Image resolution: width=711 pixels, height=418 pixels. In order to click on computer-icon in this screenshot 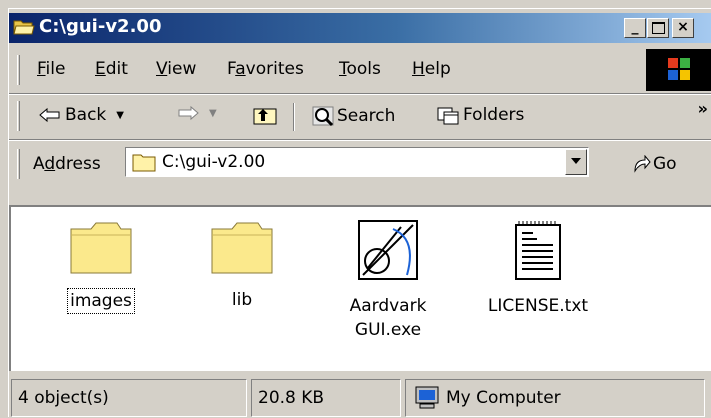, I will do `click(427, 397)`.